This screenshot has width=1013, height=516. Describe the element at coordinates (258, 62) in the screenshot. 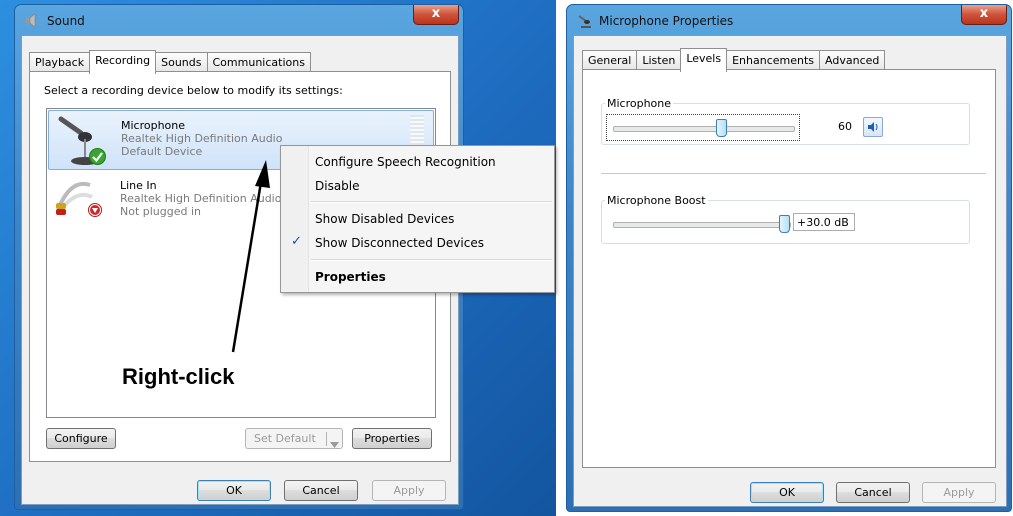

I see `tab-communications: Communications` at that location.